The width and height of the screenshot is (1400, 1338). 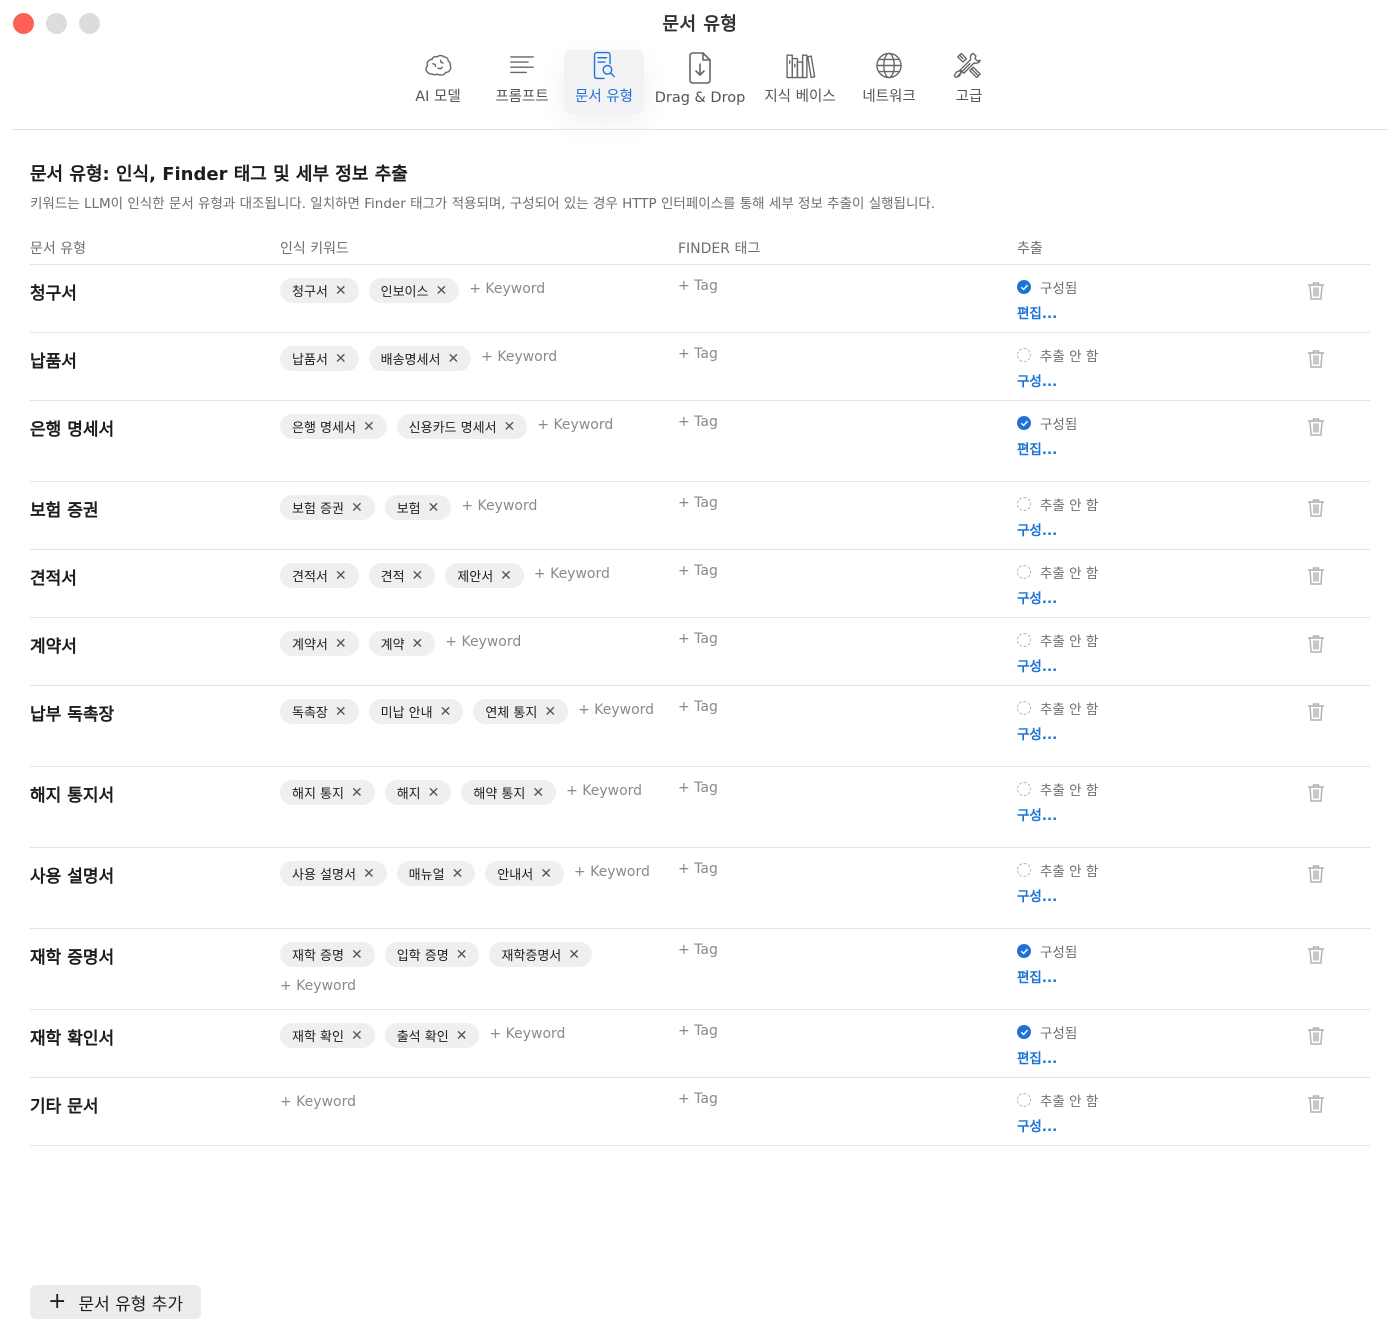 I want to click on document-type-name: 재학 확인서, so click(x=72, y=1036).